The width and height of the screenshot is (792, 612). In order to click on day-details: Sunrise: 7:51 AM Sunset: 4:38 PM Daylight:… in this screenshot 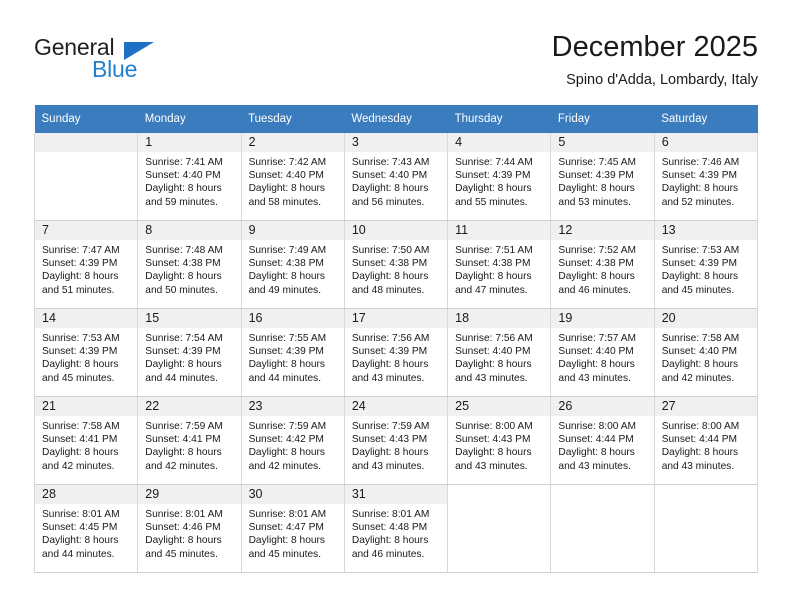, I will do `click(499, 268)`.